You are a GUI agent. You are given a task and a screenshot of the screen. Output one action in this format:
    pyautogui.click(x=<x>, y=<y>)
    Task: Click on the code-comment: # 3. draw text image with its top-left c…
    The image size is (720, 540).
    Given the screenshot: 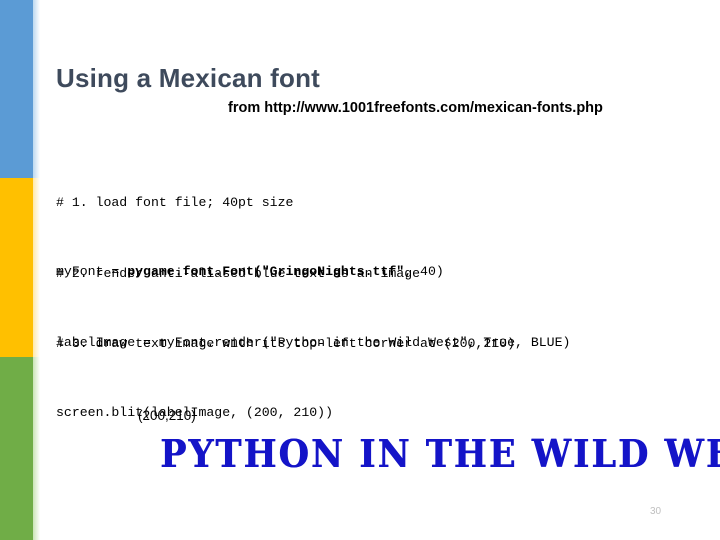 What is the action you would take?
    pyautogui.click(x=285, y=343)
    